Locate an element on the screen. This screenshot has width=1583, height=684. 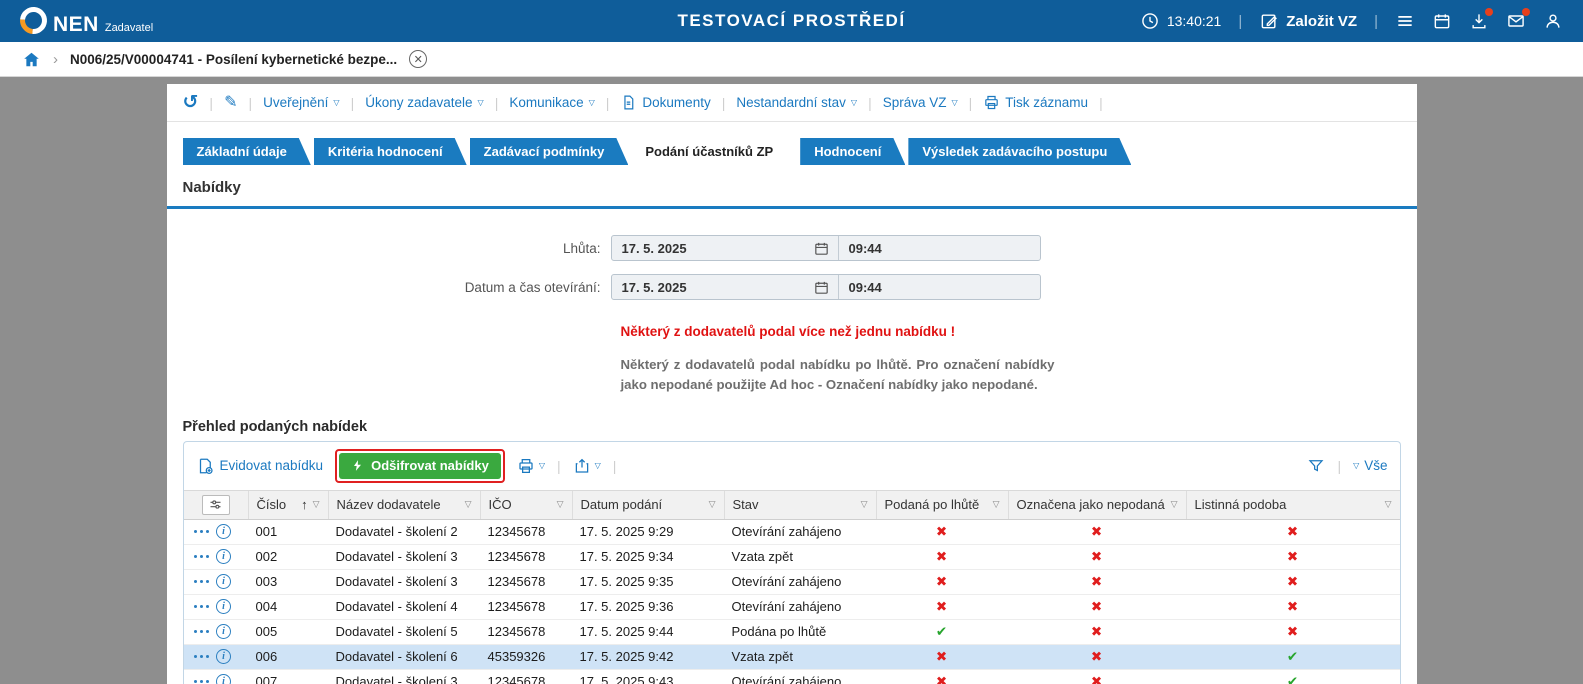
form-row: Lhůta: 17. 5. 2025 09:44 is located at coordinates (792, 248).